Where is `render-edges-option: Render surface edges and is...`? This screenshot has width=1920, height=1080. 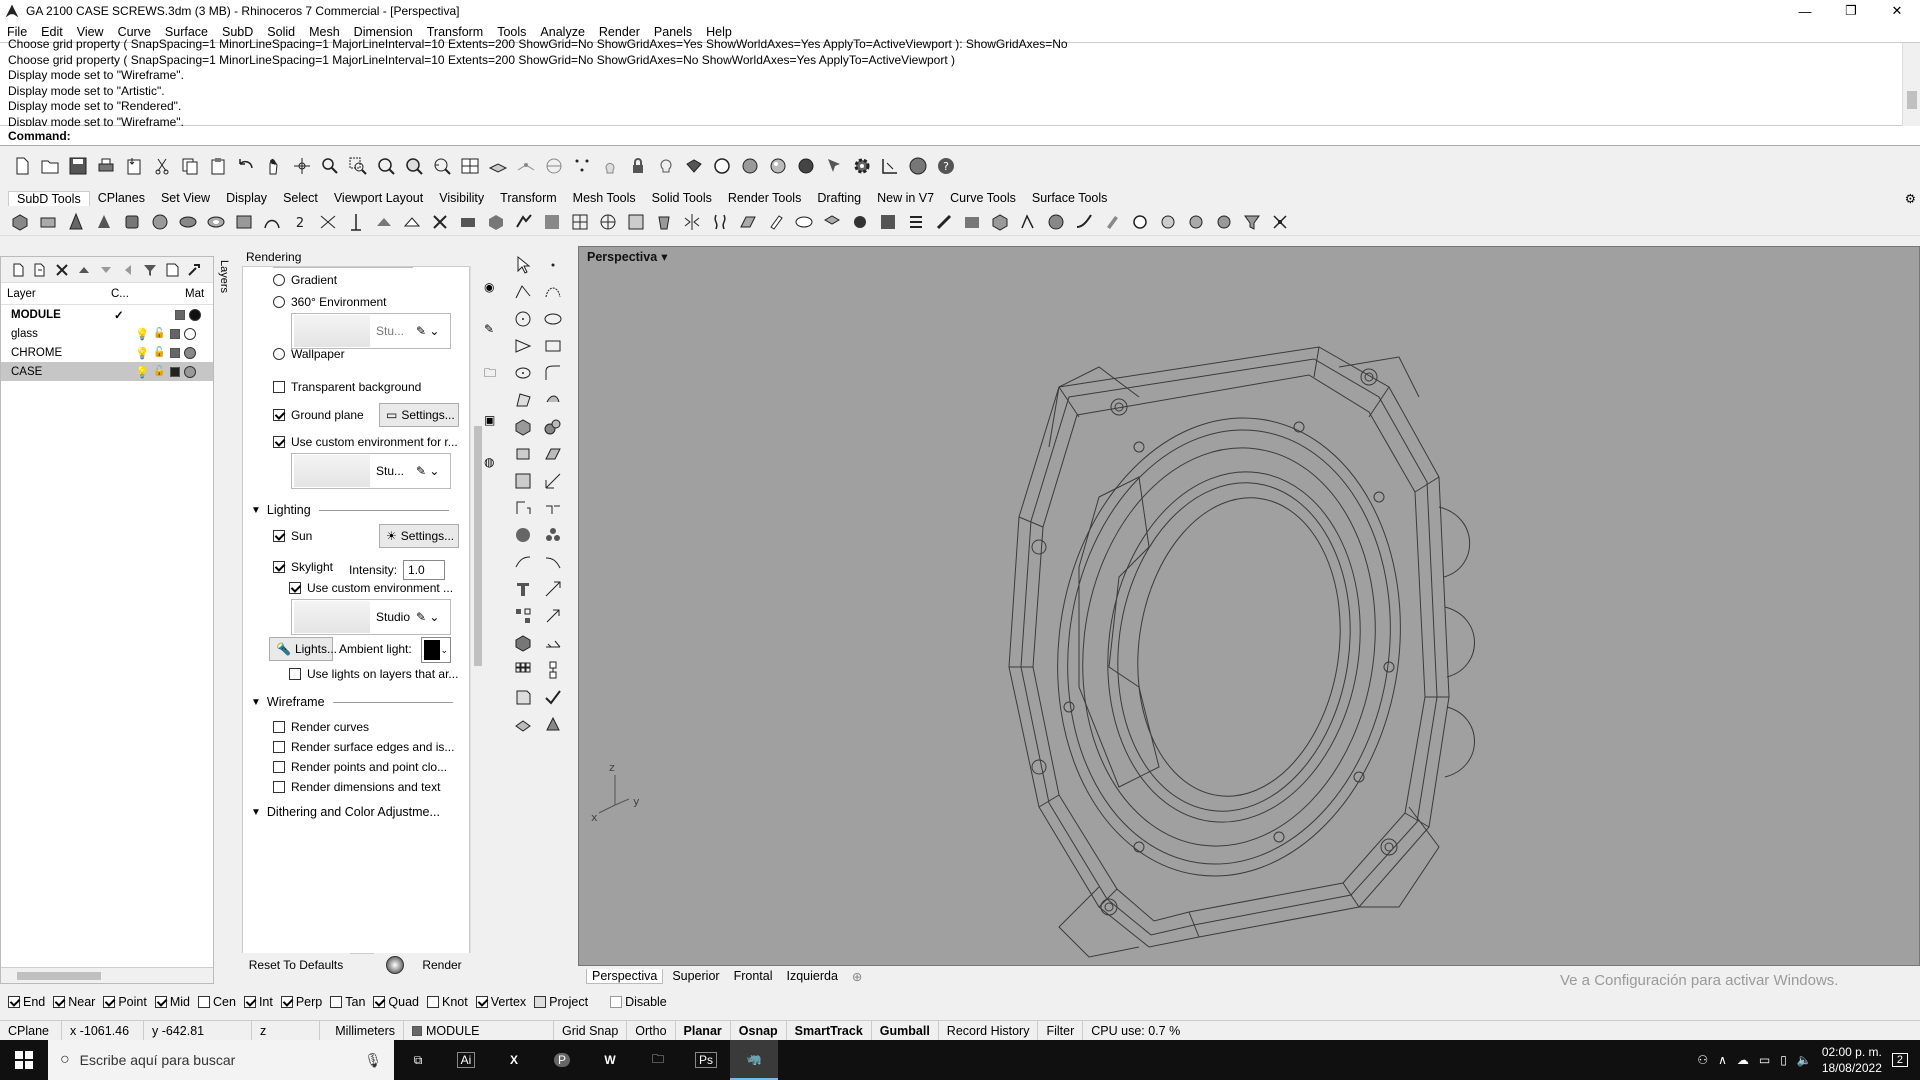
render-edges-option: Render surface edges and is... is located at coordinates (363, 747).